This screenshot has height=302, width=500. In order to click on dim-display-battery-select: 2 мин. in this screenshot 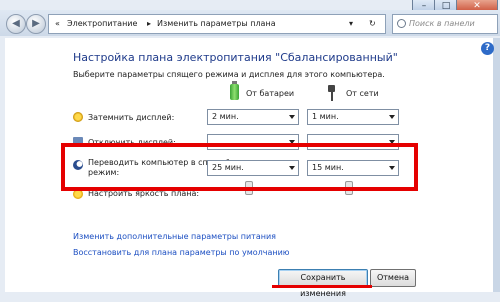, I will do `click(253, 117)`.